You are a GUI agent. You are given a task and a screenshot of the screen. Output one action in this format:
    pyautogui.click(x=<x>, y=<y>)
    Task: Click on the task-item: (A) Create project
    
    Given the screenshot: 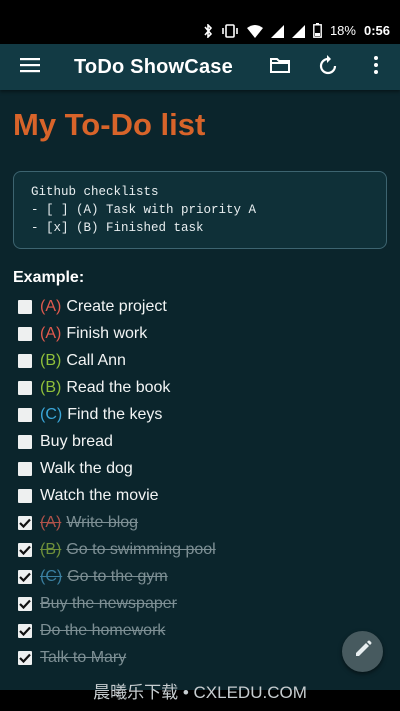 What is the action you would take?
    pyautogui.click(x=200, y=306)
    